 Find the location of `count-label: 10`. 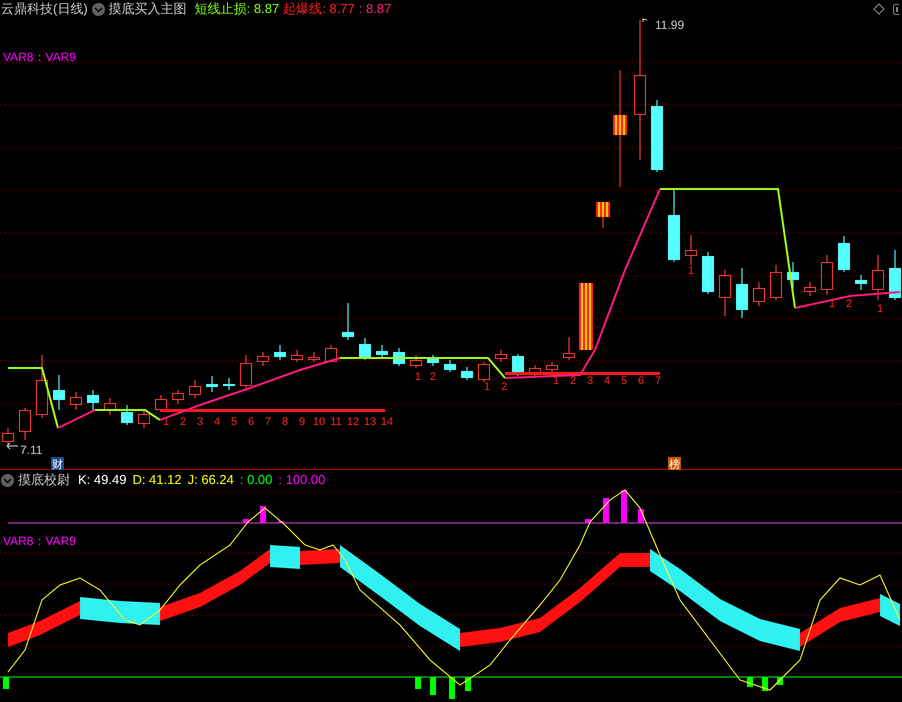

count-label: 10 is located at coordinates (319, 422).